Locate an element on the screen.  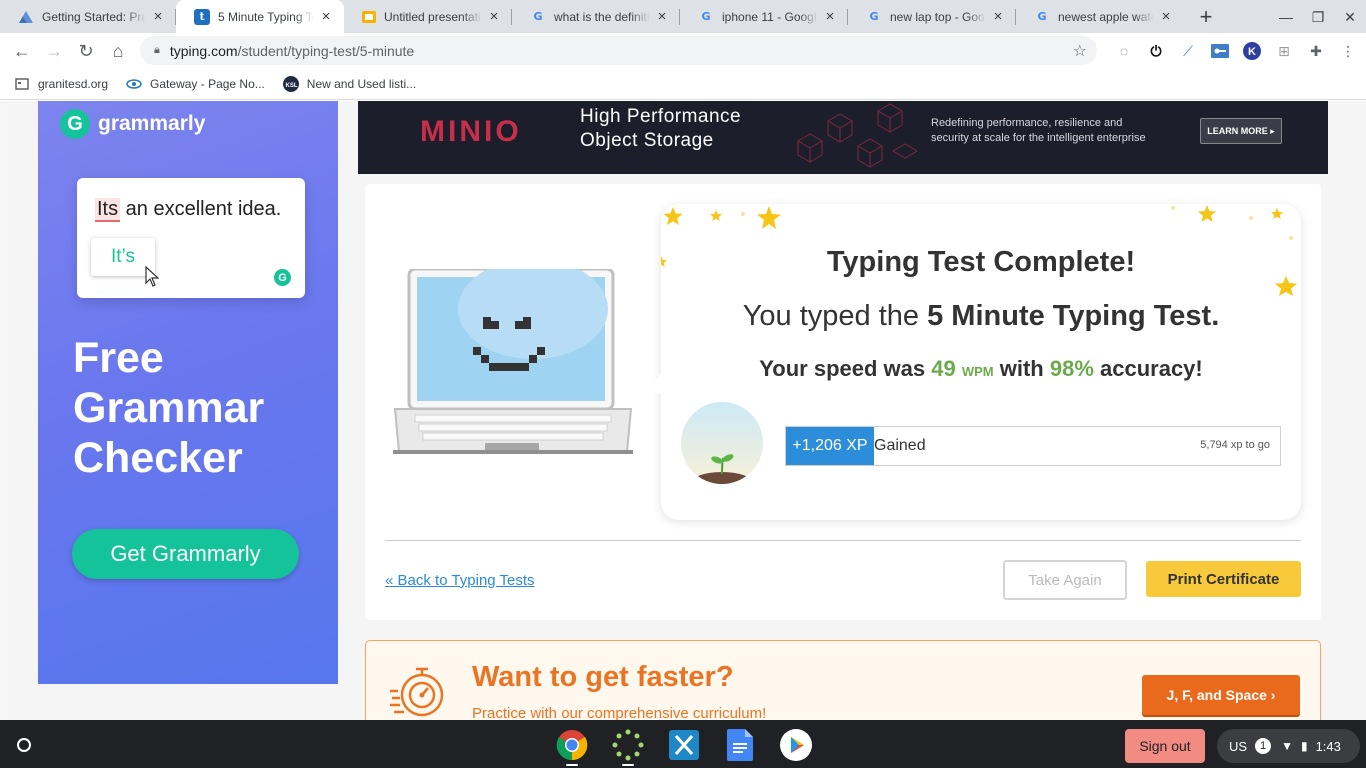
loading-app-icon is located at coordinates (628, 747).